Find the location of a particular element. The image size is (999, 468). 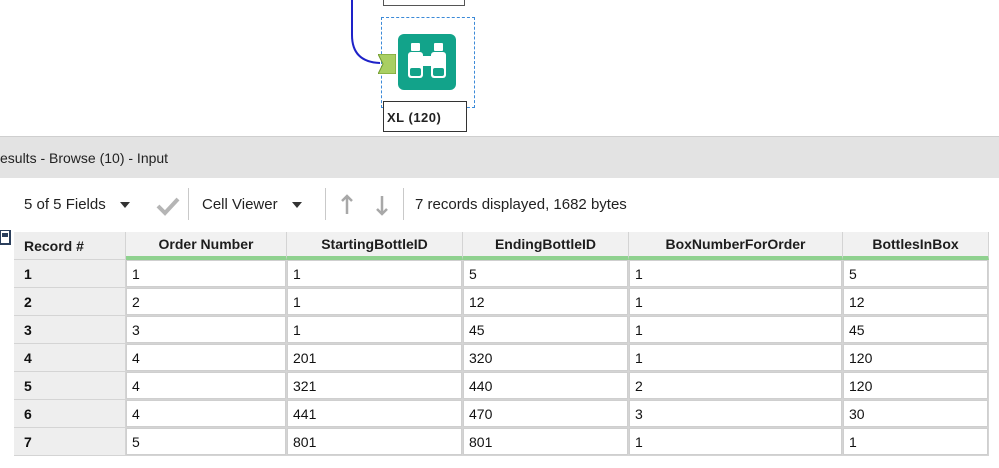

table-row: 3 3 1 45 1 45 is located at coordinates (501, 330).